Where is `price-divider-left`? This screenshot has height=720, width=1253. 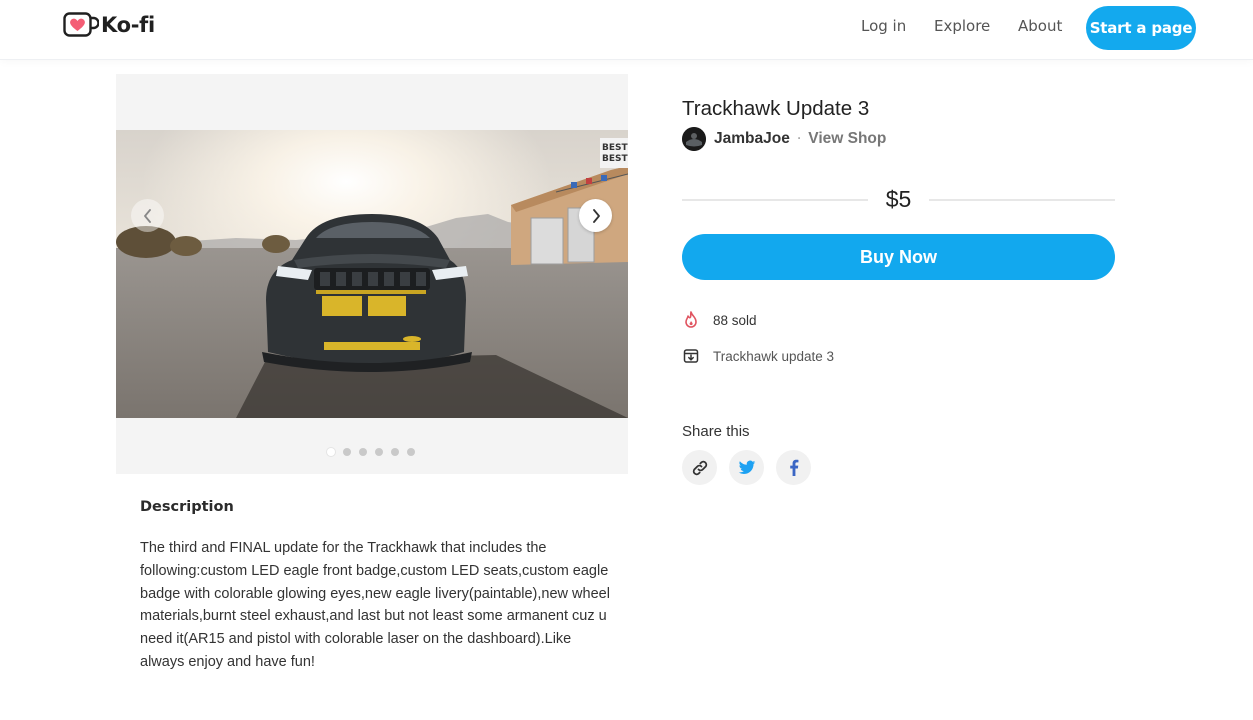 price-divider-left is located at coordinates (775, 200).